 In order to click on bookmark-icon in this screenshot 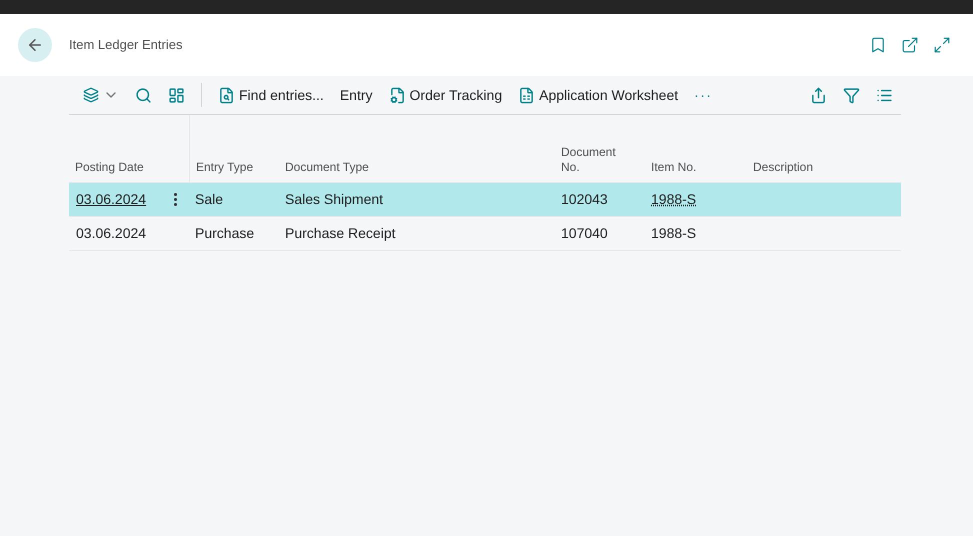, I will do `click(878, 45)`.